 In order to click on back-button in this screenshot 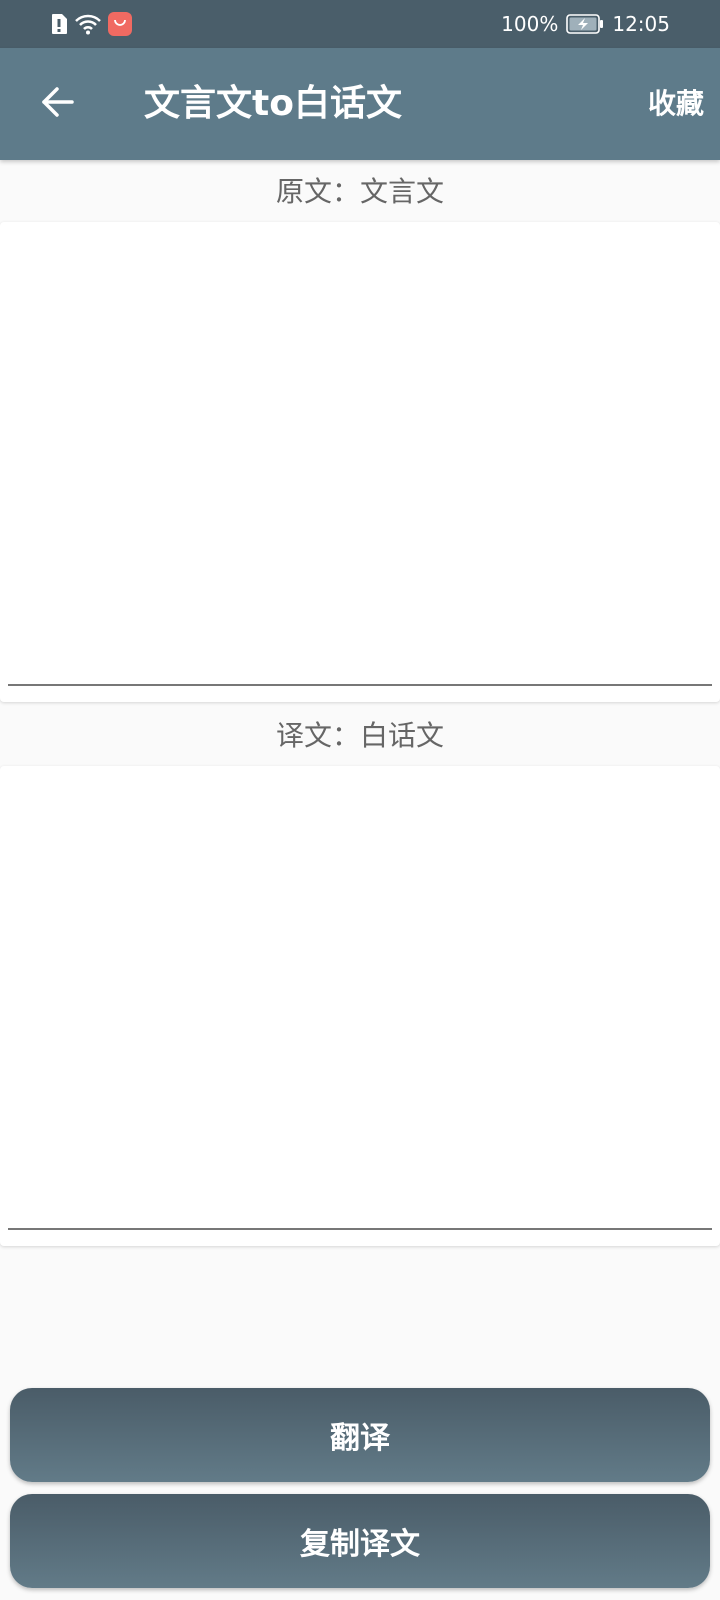, I will do `click(58, 104)`.